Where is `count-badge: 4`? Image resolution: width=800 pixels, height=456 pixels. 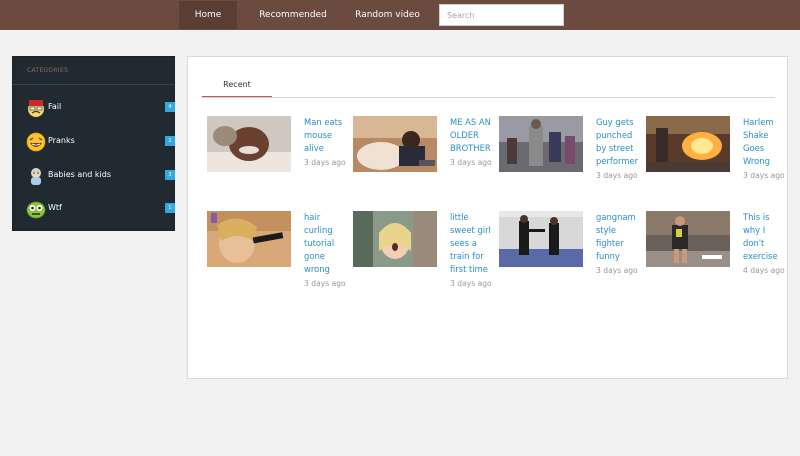 count-badge: 4 is located at coordinates (170, 107).